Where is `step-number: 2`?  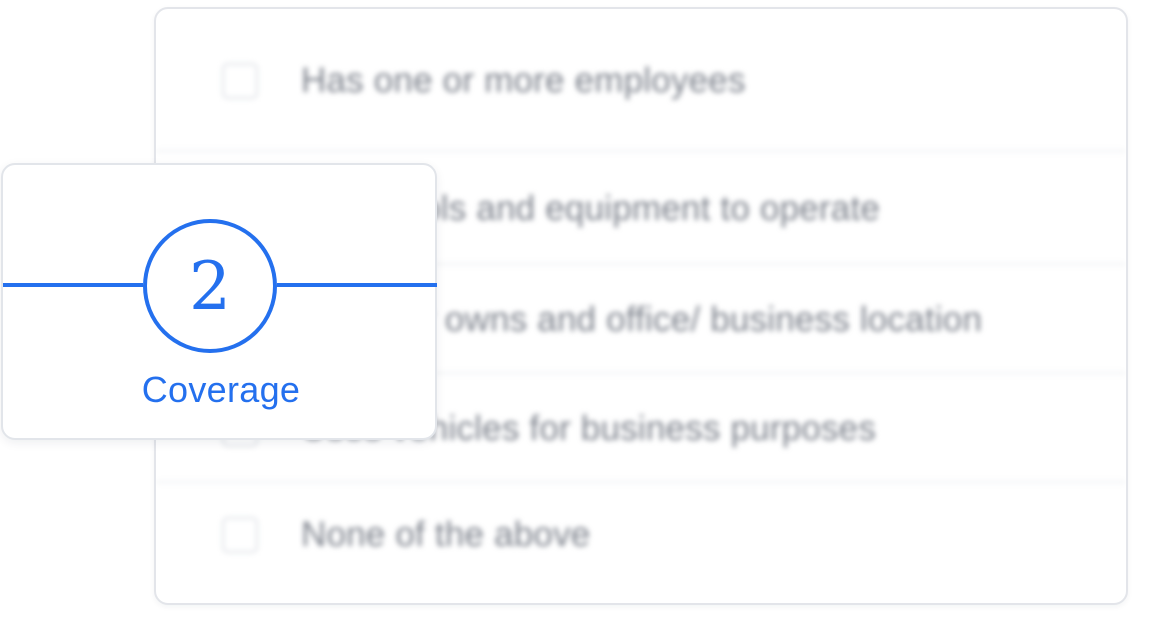
step-number: 2 is located at coordinates (210, 286).